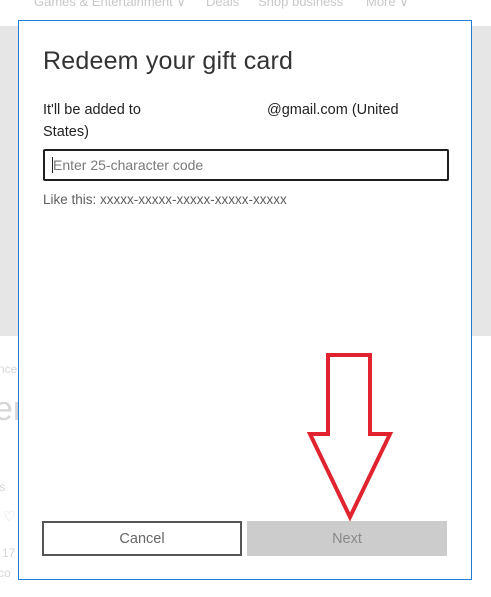 Image resolution: width=491 pixels, height=597 pixels. Describe the element at coordinates (66, 132) in the screenshot. I see `account-suffix: States)` at that location.